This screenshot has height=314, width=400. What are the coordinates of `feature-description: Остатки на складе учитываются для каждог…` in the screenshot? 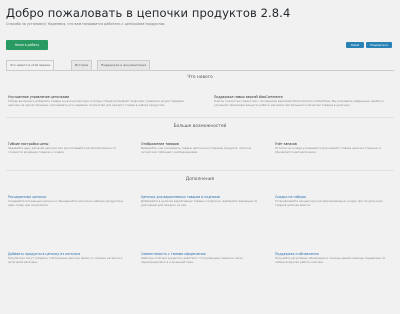 It's located at (328, 150).